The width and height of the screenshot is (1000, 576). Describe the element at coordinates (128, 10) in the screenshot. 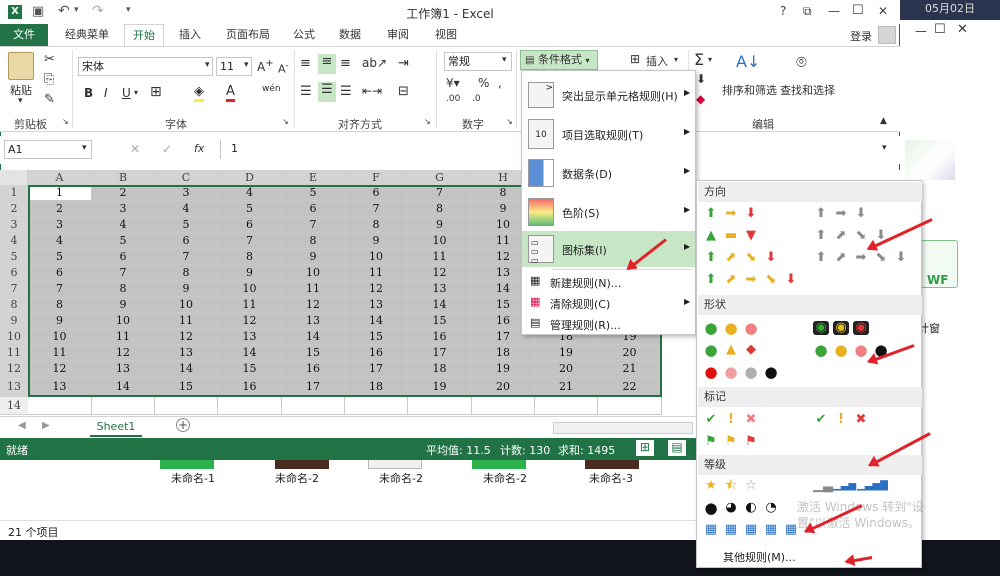

I see `qat-customize-icon: ▾` at that location.